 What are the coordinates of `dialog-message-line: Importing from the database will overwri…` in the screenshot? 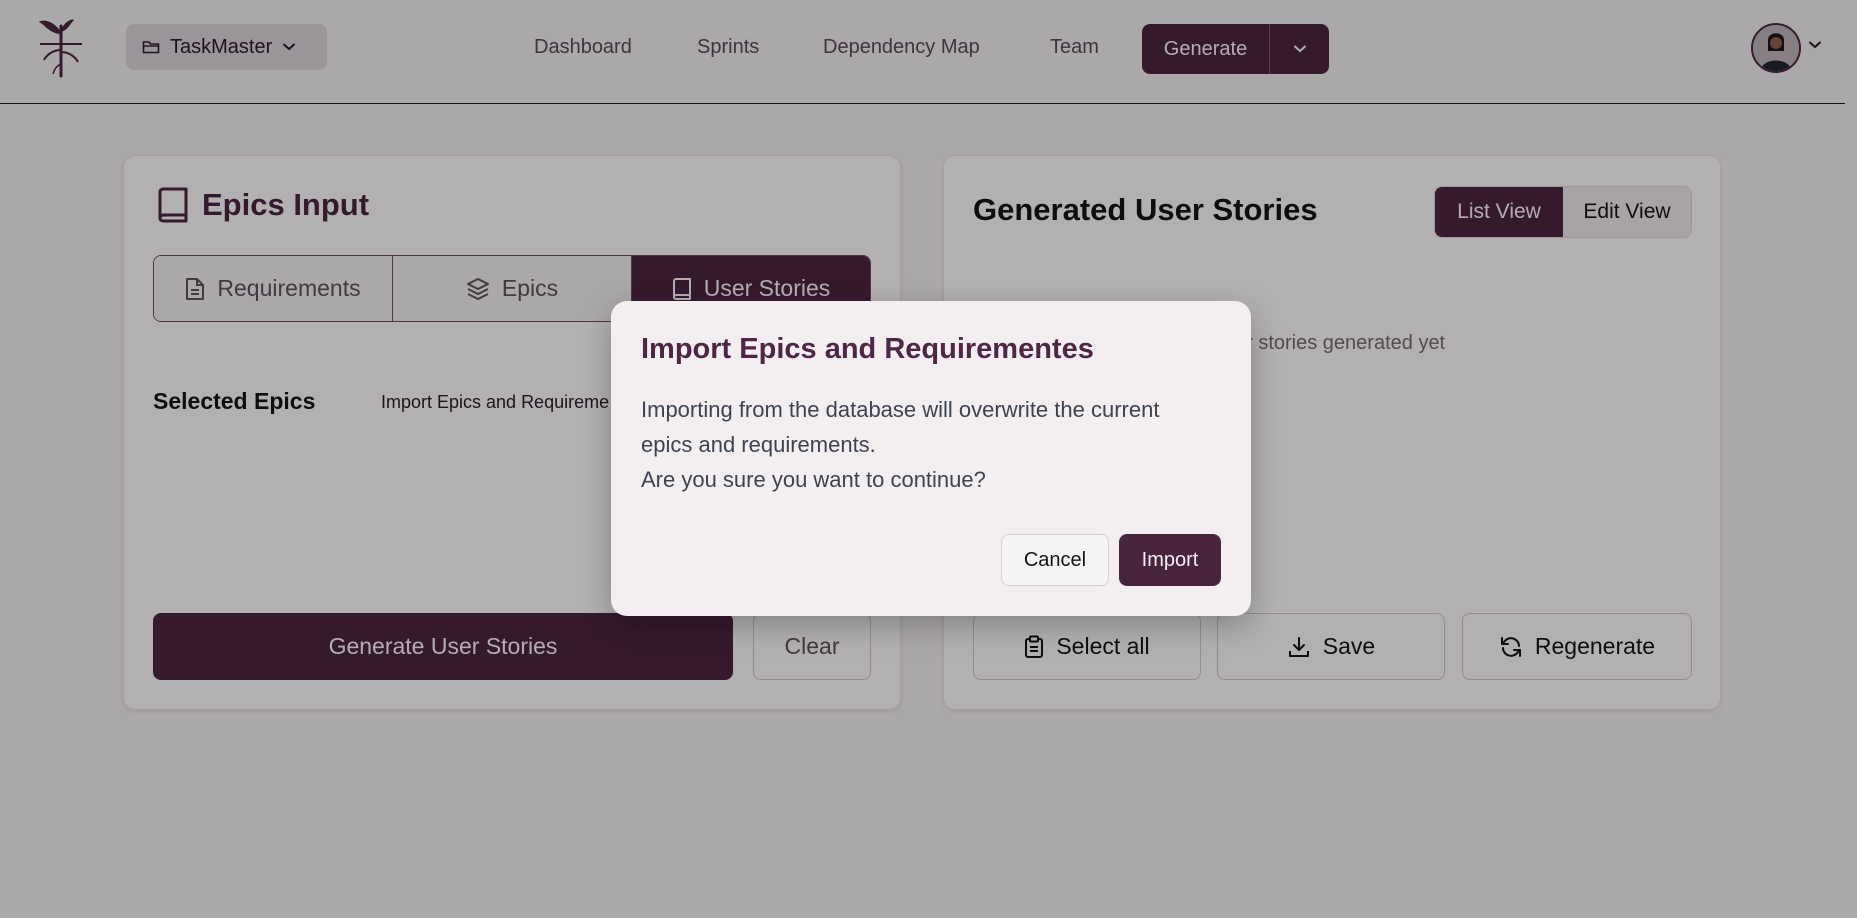 It's located at (900, 409).